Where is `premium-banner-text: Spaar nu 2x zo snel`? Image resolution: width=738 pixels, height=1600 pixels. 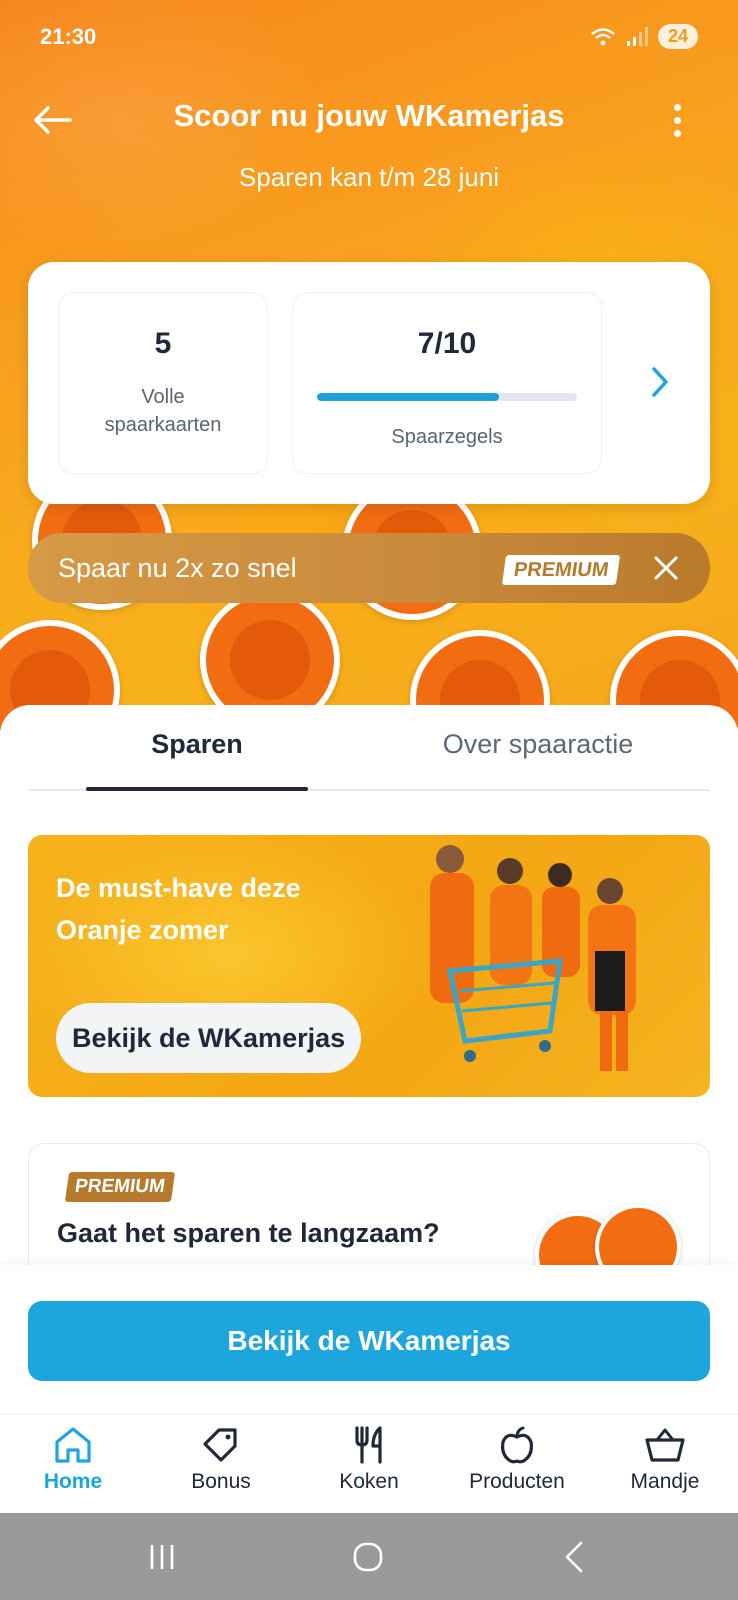
premium-banner-text: Spaar nu 2x zo snel is located at coordinates (177, 568).